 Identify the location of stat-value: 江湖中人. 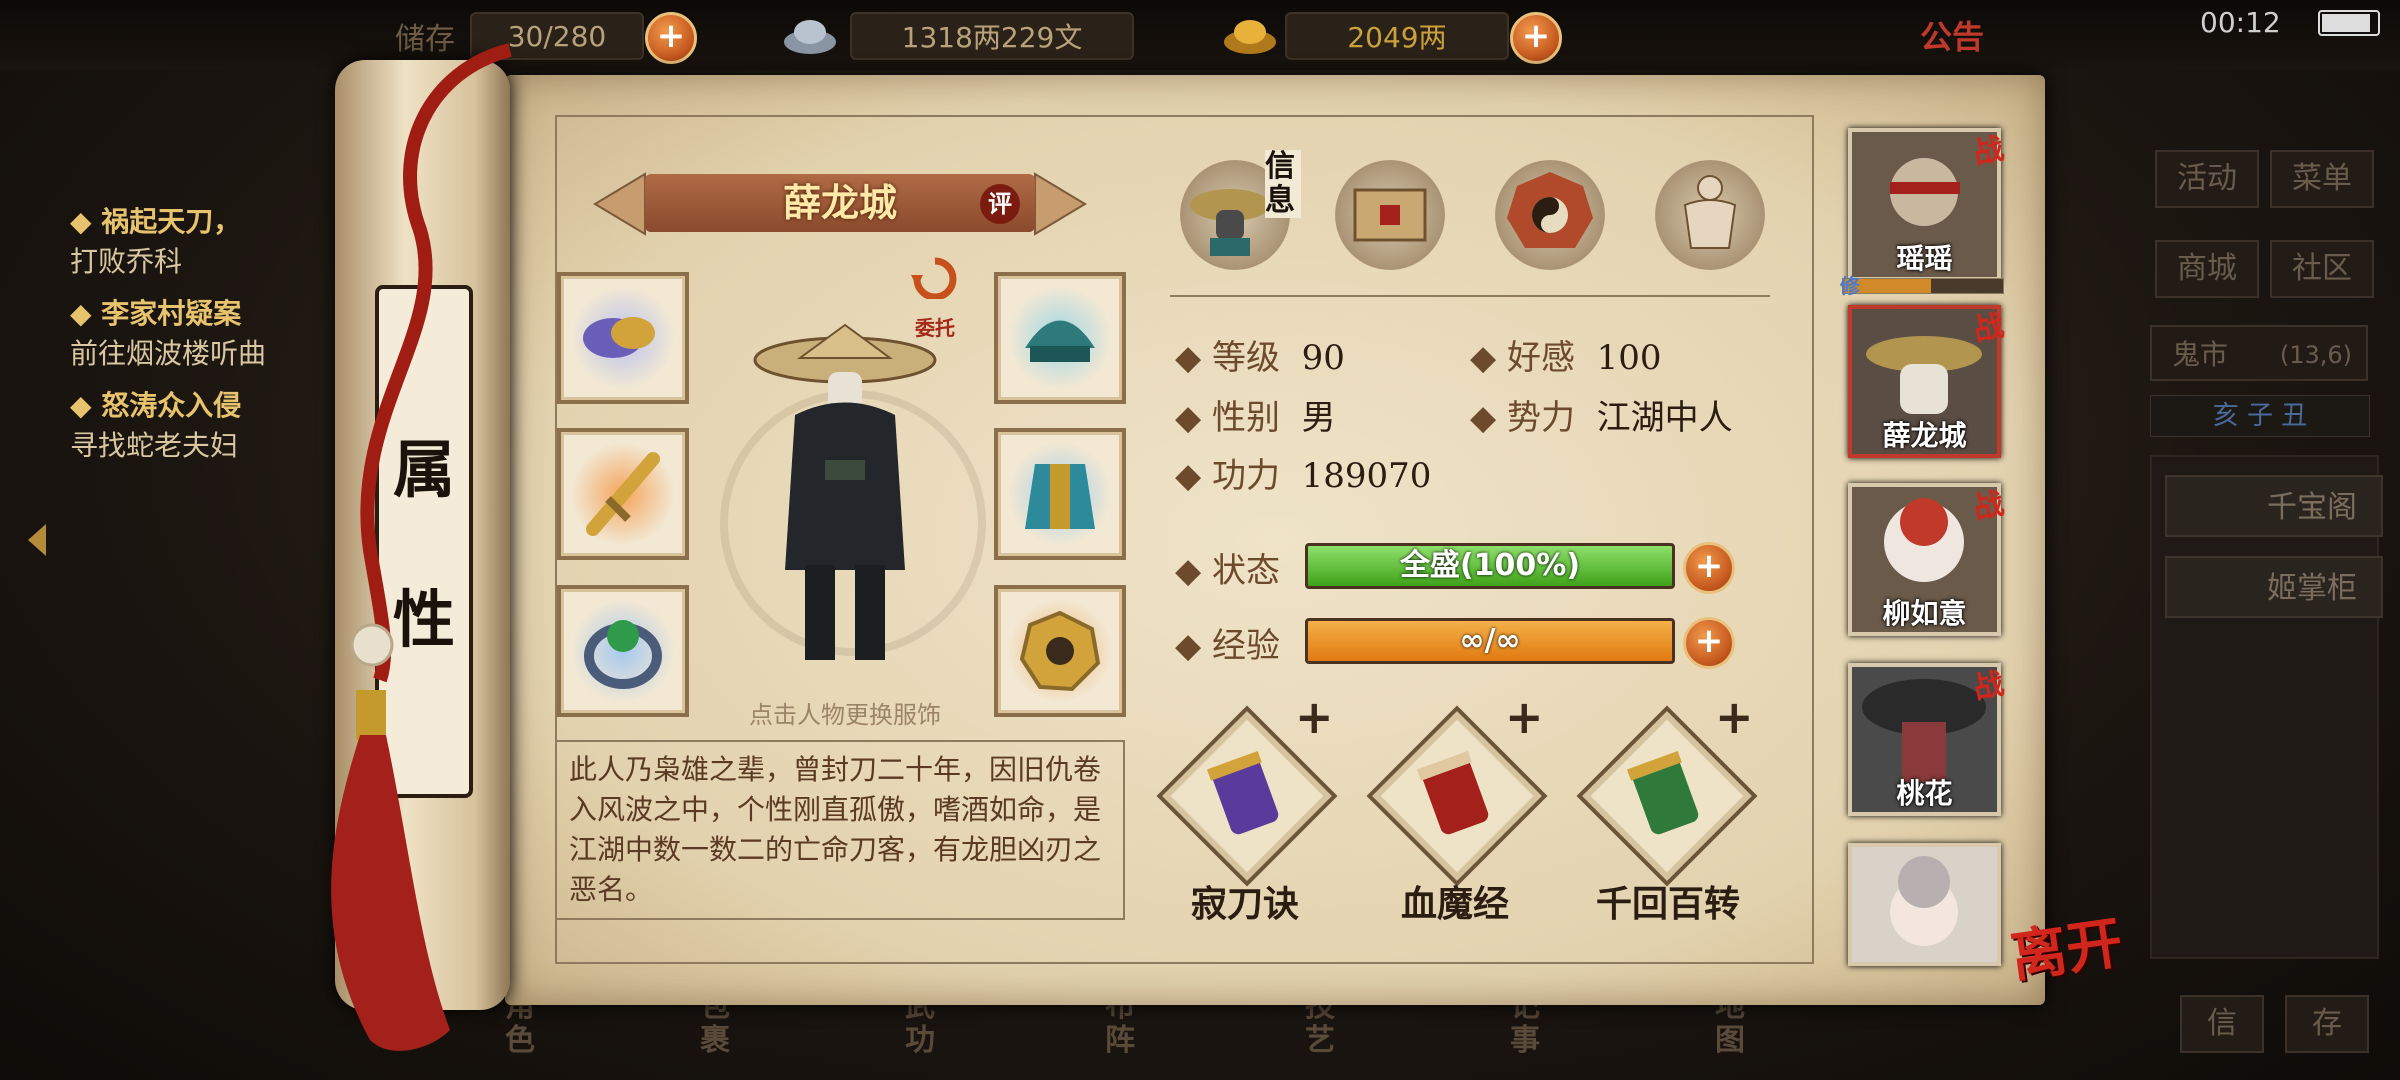
(1664, 418).